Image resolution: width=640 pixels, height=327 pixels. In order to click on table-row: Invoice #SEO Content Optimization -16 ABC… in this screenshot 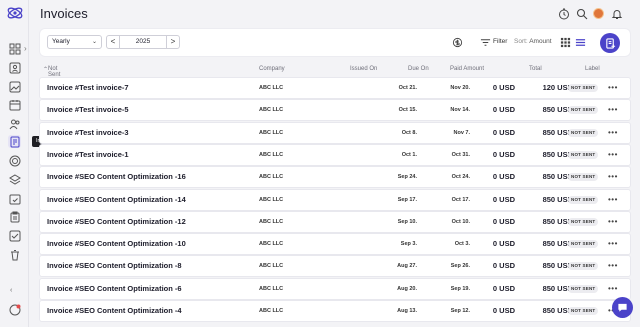, I will do `click(335, 177)`.